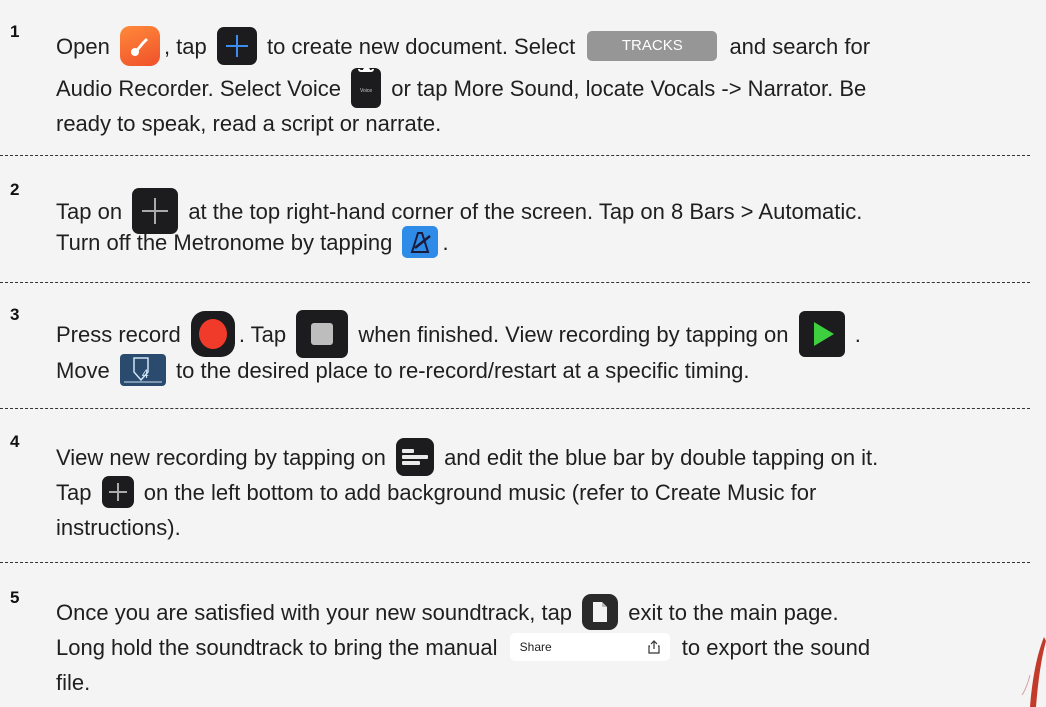 This screenshot has width=1046, height=707. What do you see at coordinates (1033, 672) in the screenshot?
I see `decorative-corner-icon` at bounding box center [1033, 672].